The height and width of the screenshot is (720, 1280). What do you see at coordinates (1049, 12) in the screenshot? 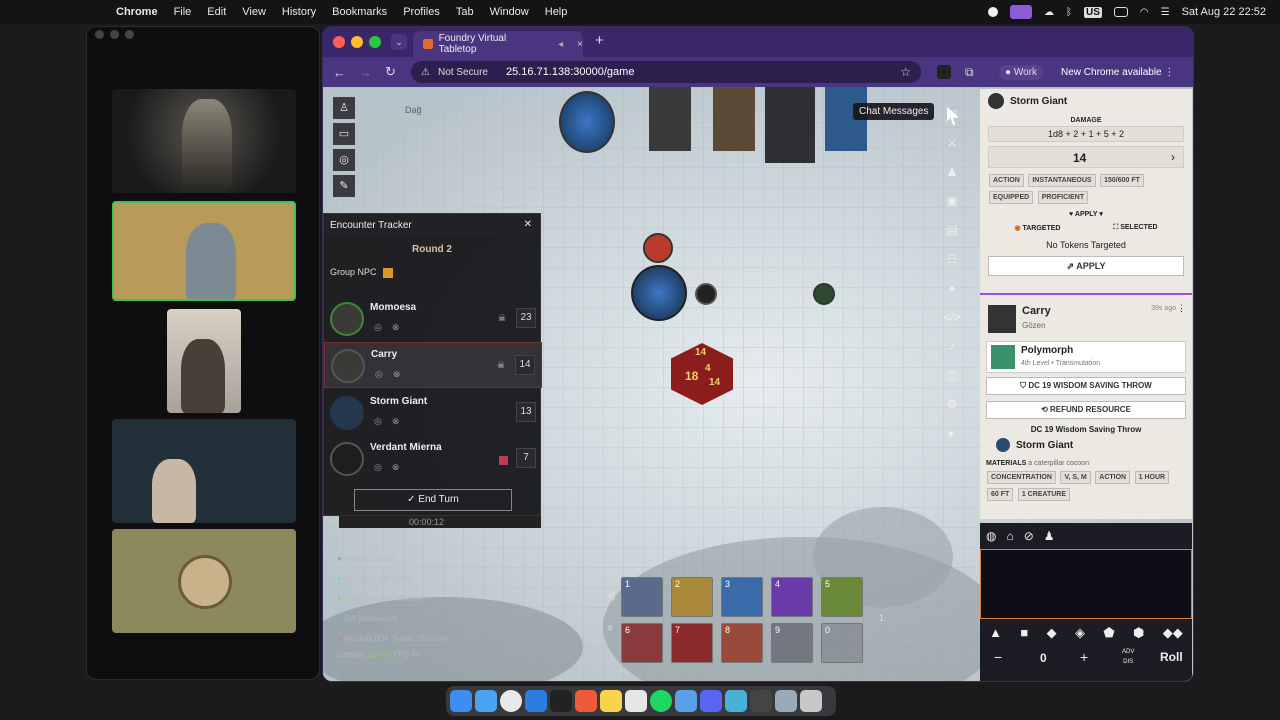
I see `cloud-icon: ☁` at bounding box center [1049, 12].